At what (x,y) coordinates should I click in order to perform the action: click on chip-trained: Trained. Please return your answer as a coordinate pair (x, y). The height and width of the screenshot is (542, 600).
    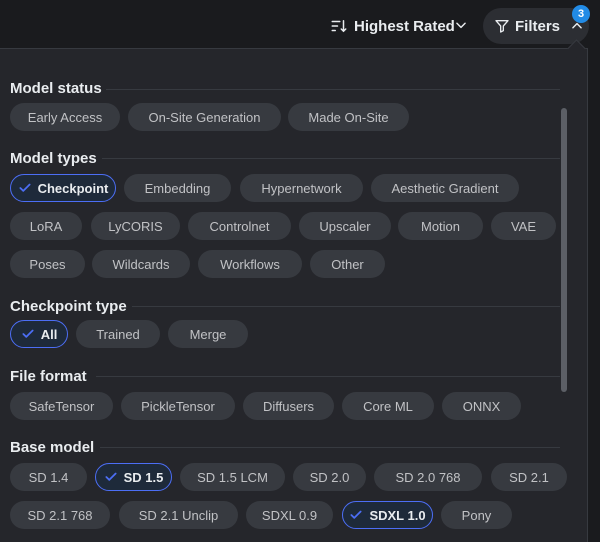
    Looking at the image, I should click on (118, 334).